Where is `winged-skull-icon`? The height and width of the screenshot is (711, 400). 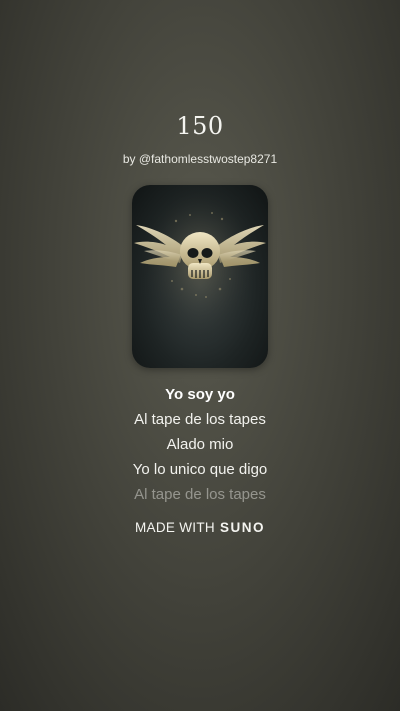
winged-skull-icon is located at coordinates (200, 276).